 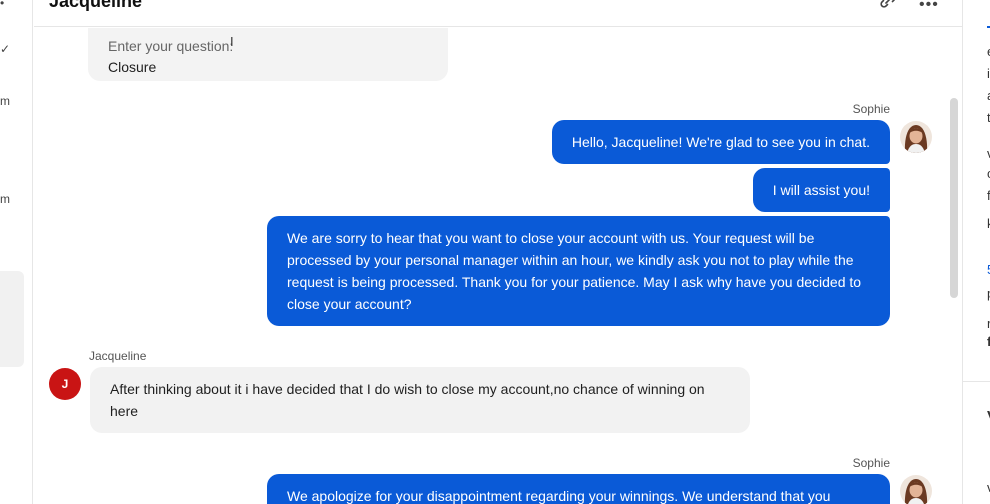 What do you see at coordinates (821, 190) in the screenshot?
I see `agent-message-bubble: I will assist you!` at bounding box center [821, 190].